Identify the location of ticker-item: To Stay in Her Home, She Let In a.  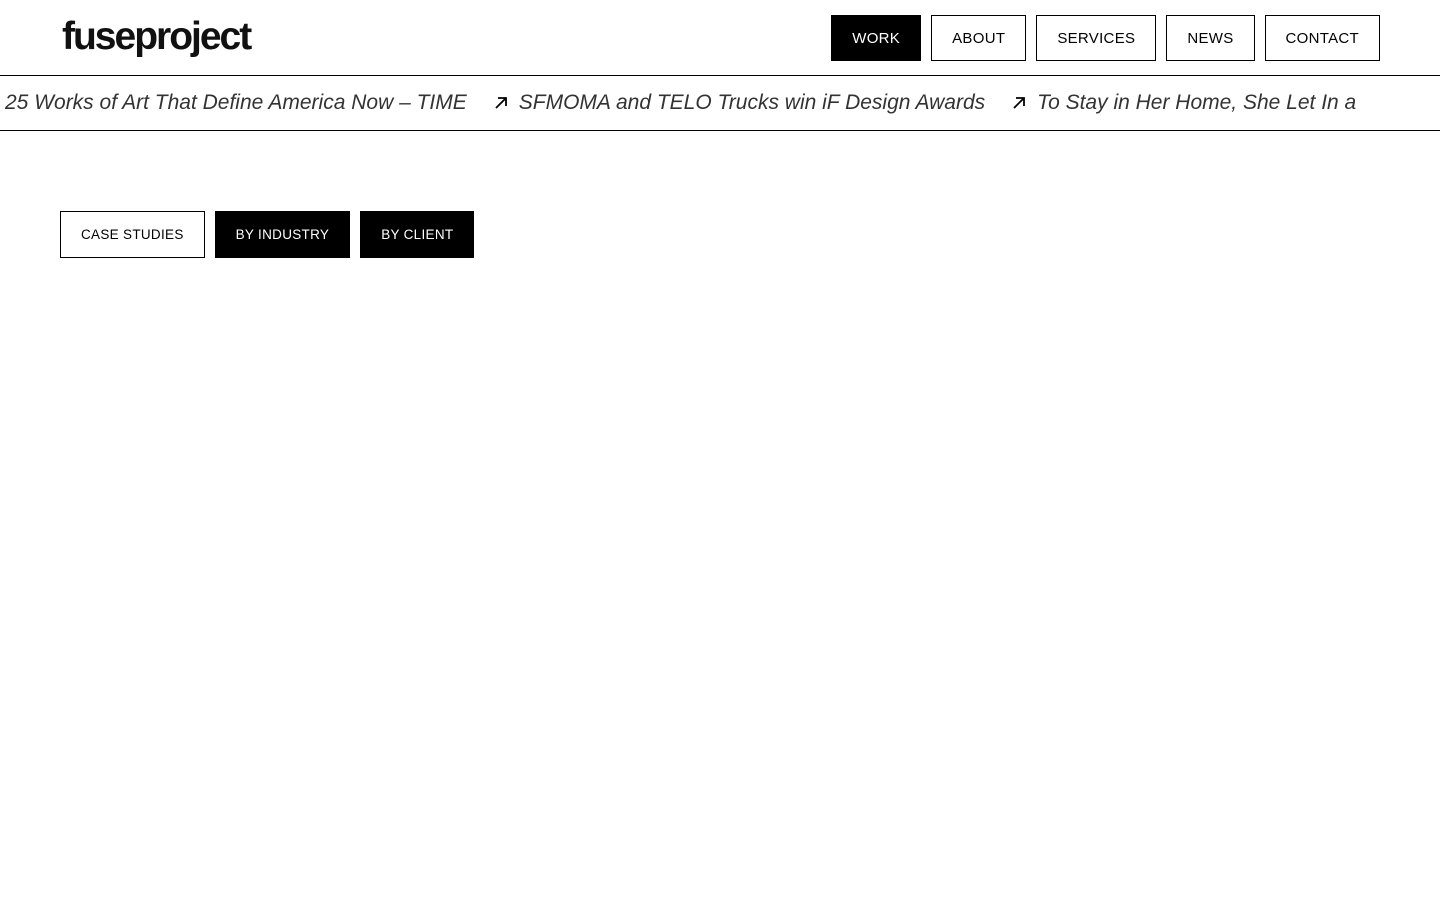
(1183, 103).